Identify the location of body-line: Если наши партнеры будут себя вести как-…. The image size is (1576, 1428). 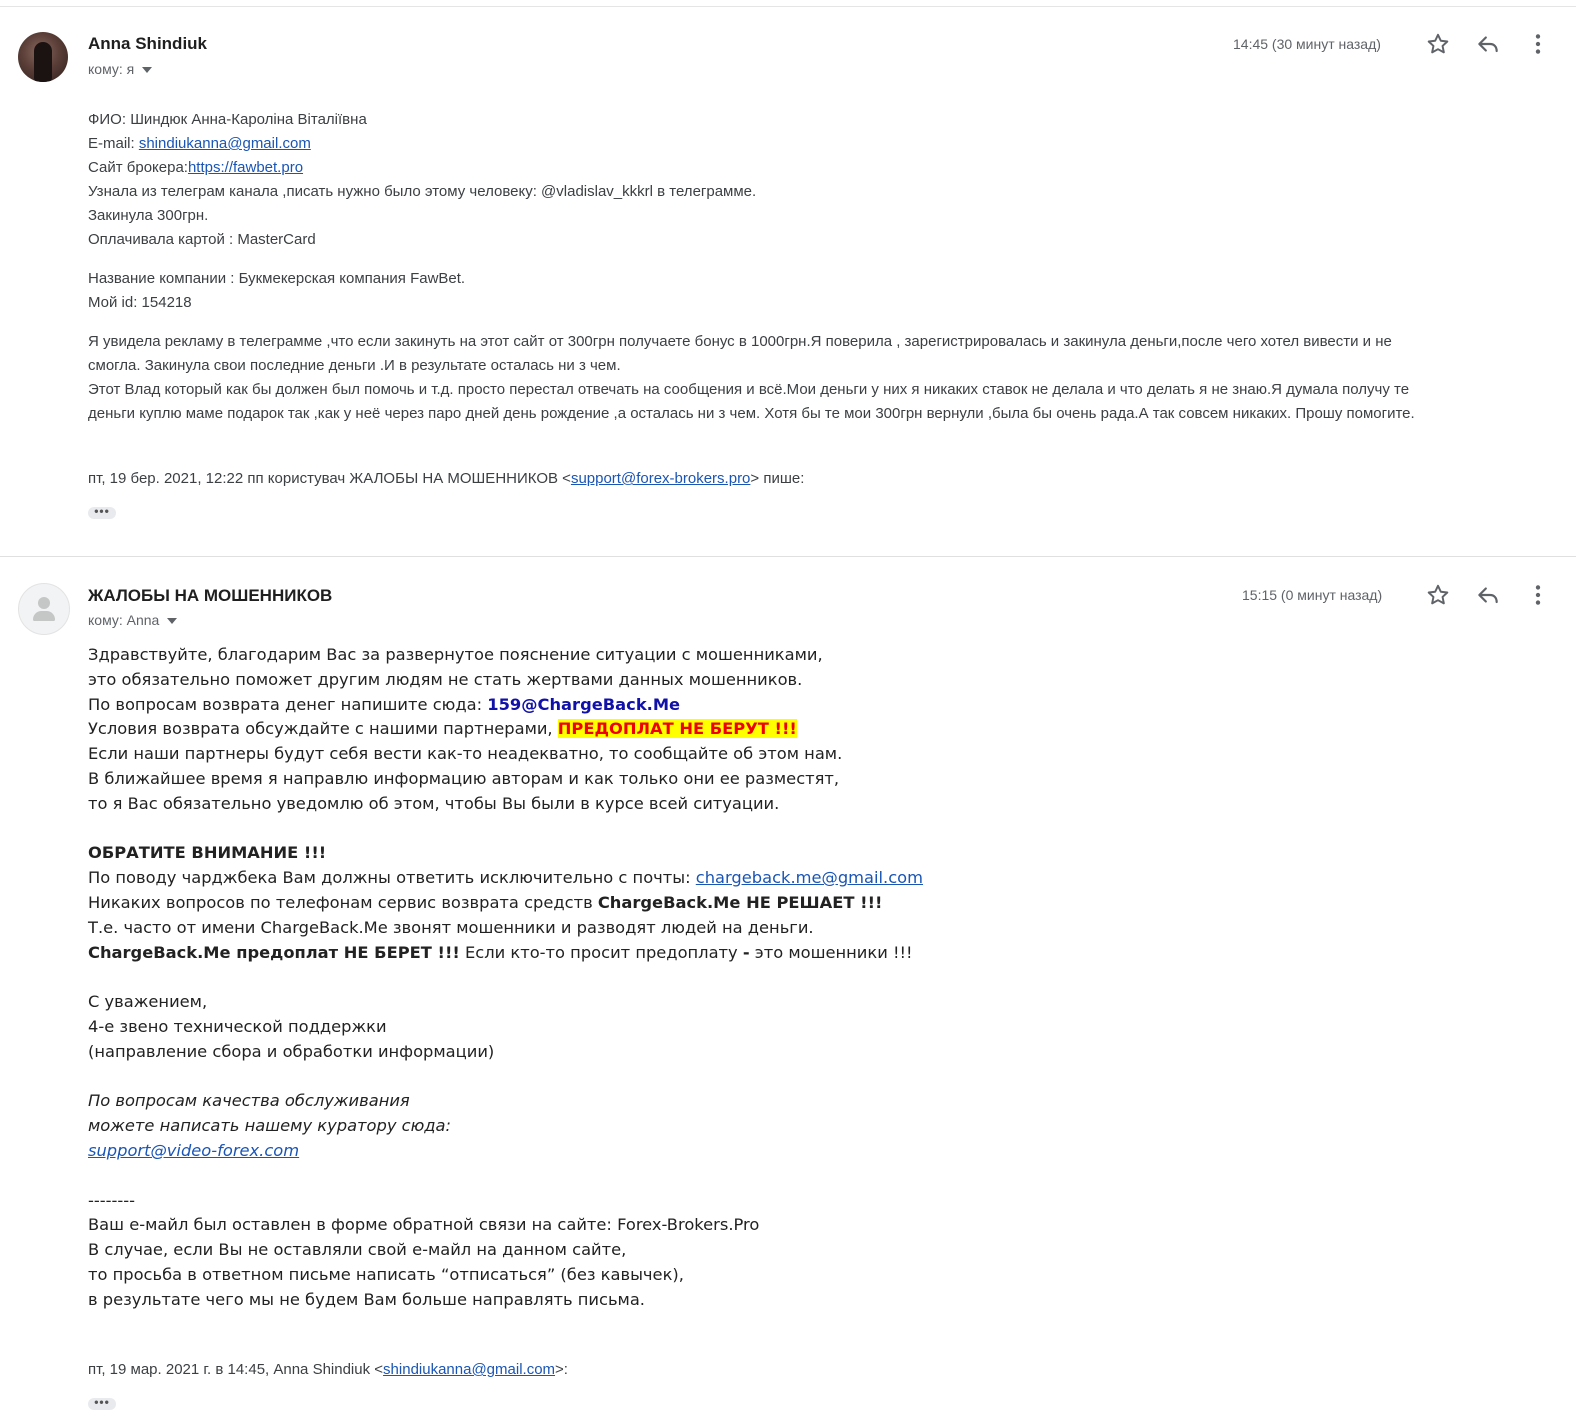
(465, 754).